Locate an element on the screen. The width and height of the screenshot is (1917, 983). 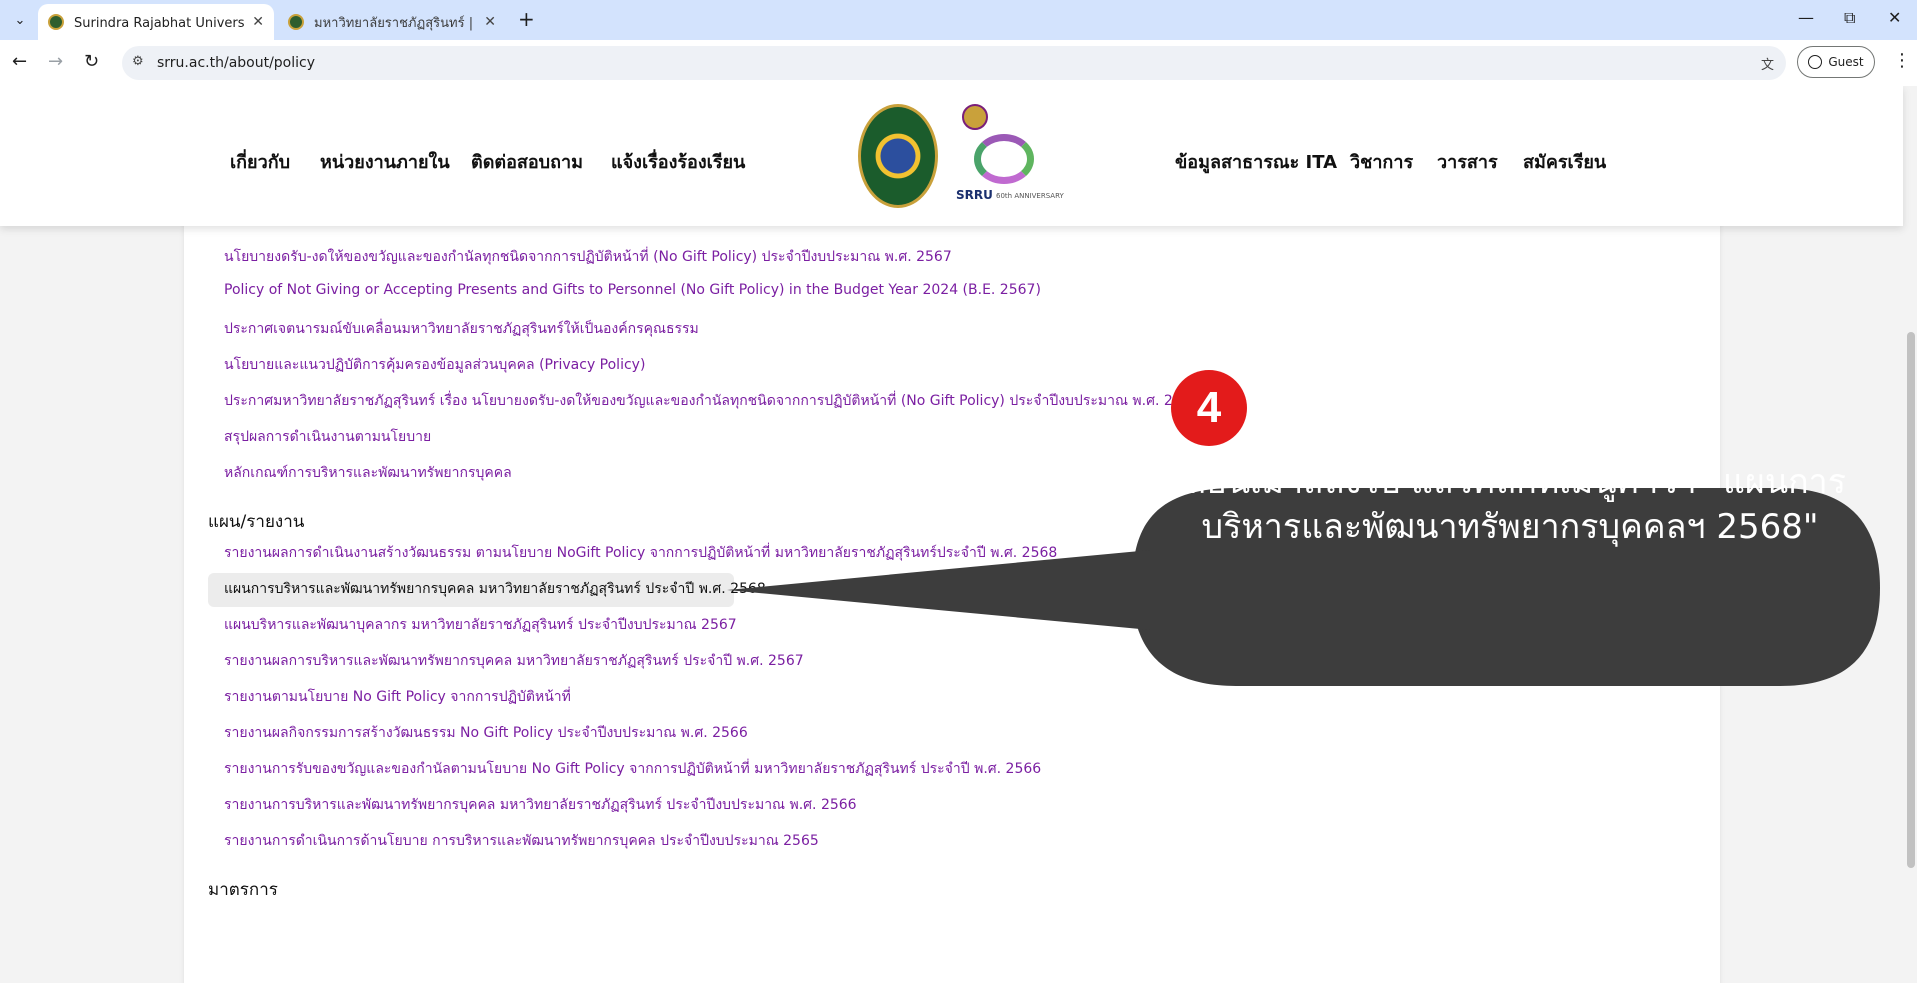
step-number-badge: 4 is located at coordinates (1209, 408).